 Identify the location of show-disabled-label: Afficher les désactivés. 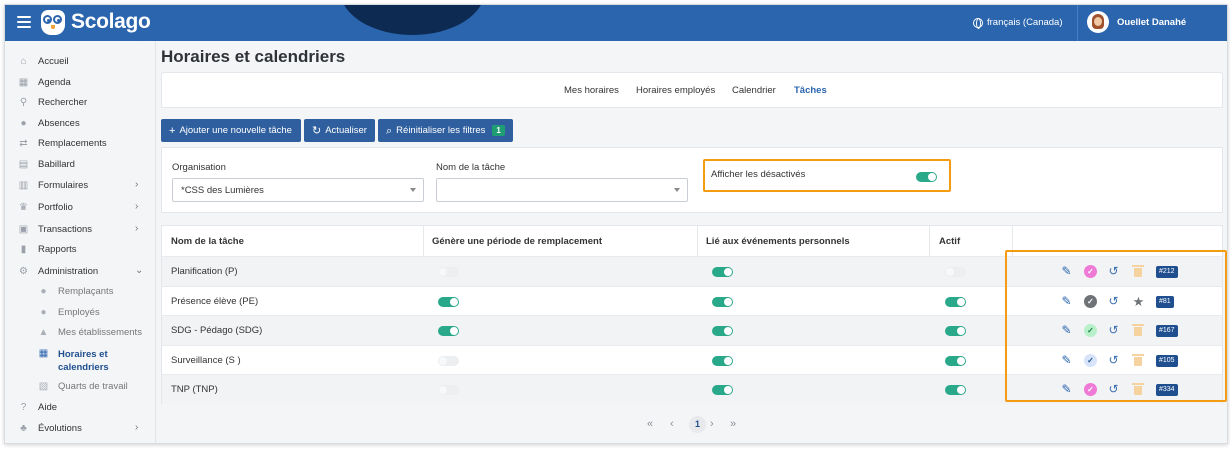
(758, 174).